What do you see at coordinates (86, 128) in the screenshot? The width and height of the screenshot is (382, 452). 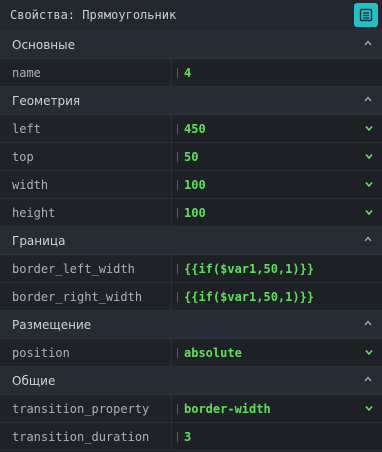 I see `property-label: left` at bounding box center [86, 128].